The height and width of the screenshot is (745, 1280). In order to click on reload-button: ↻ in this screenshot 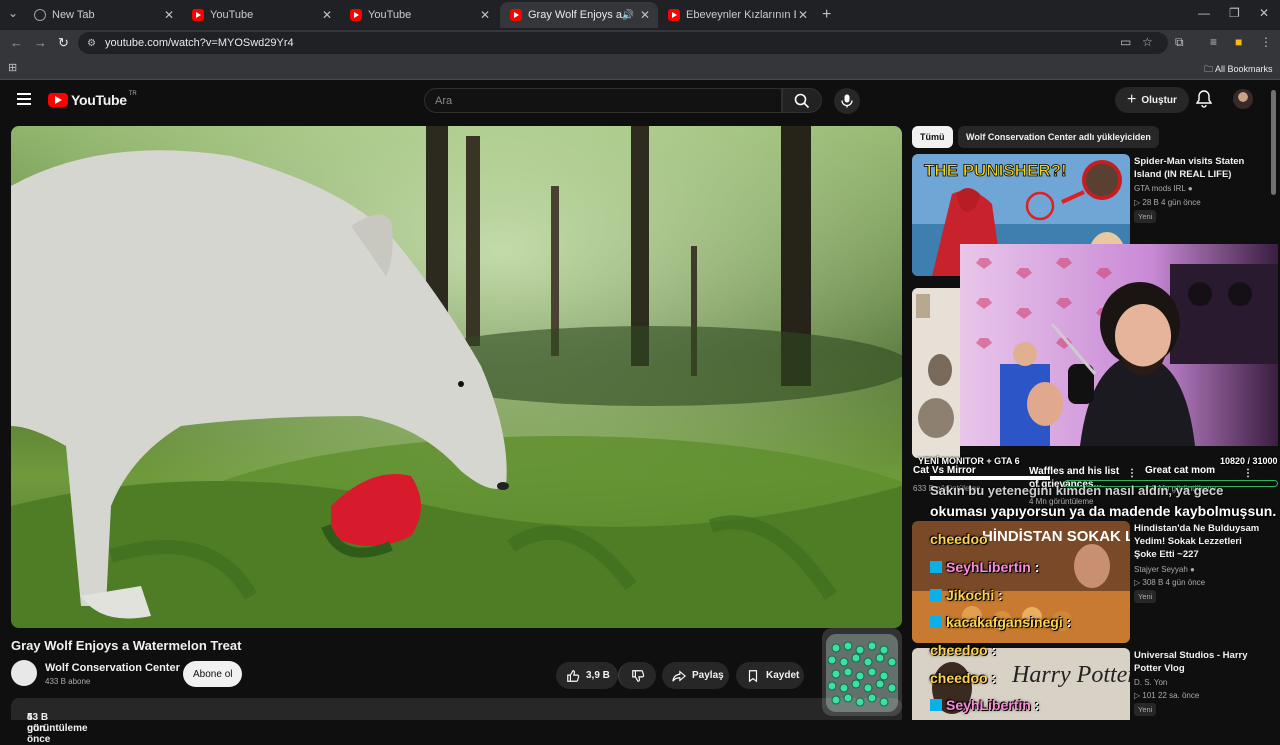, I will do `click(63, 43)`.